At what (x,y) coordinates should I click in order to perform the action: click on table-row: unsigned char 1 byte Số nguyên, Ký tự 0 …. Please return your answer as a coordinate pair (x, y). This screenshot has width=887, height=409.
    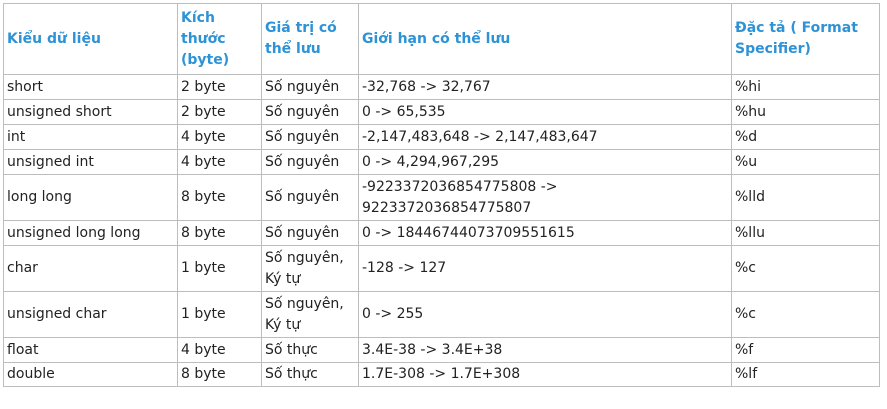
    Looking at the image, I should click on (441, 314).